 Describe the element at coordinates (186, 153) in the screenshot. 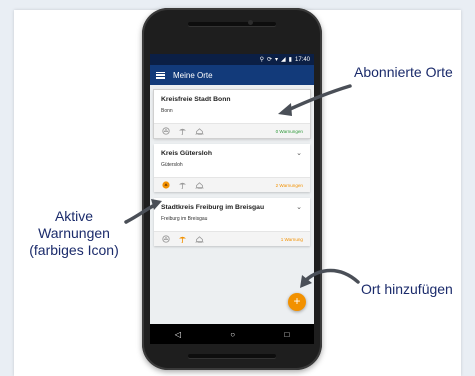

I see `card-title: Kreis Gütersloh` at that location.